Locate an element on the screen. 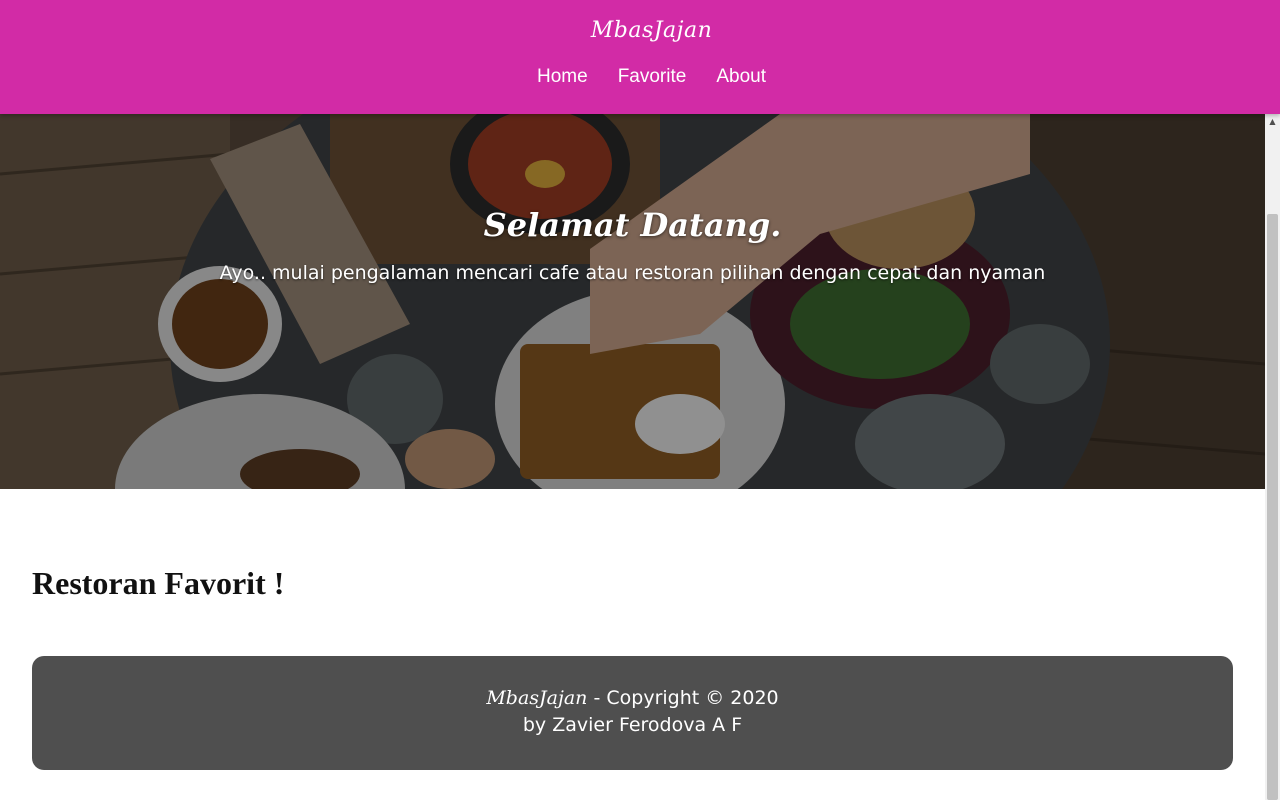 Image resolution: width=1280 pixels, height=800 pixels. nav-link-home: Home is located at coordinates (562, 77).